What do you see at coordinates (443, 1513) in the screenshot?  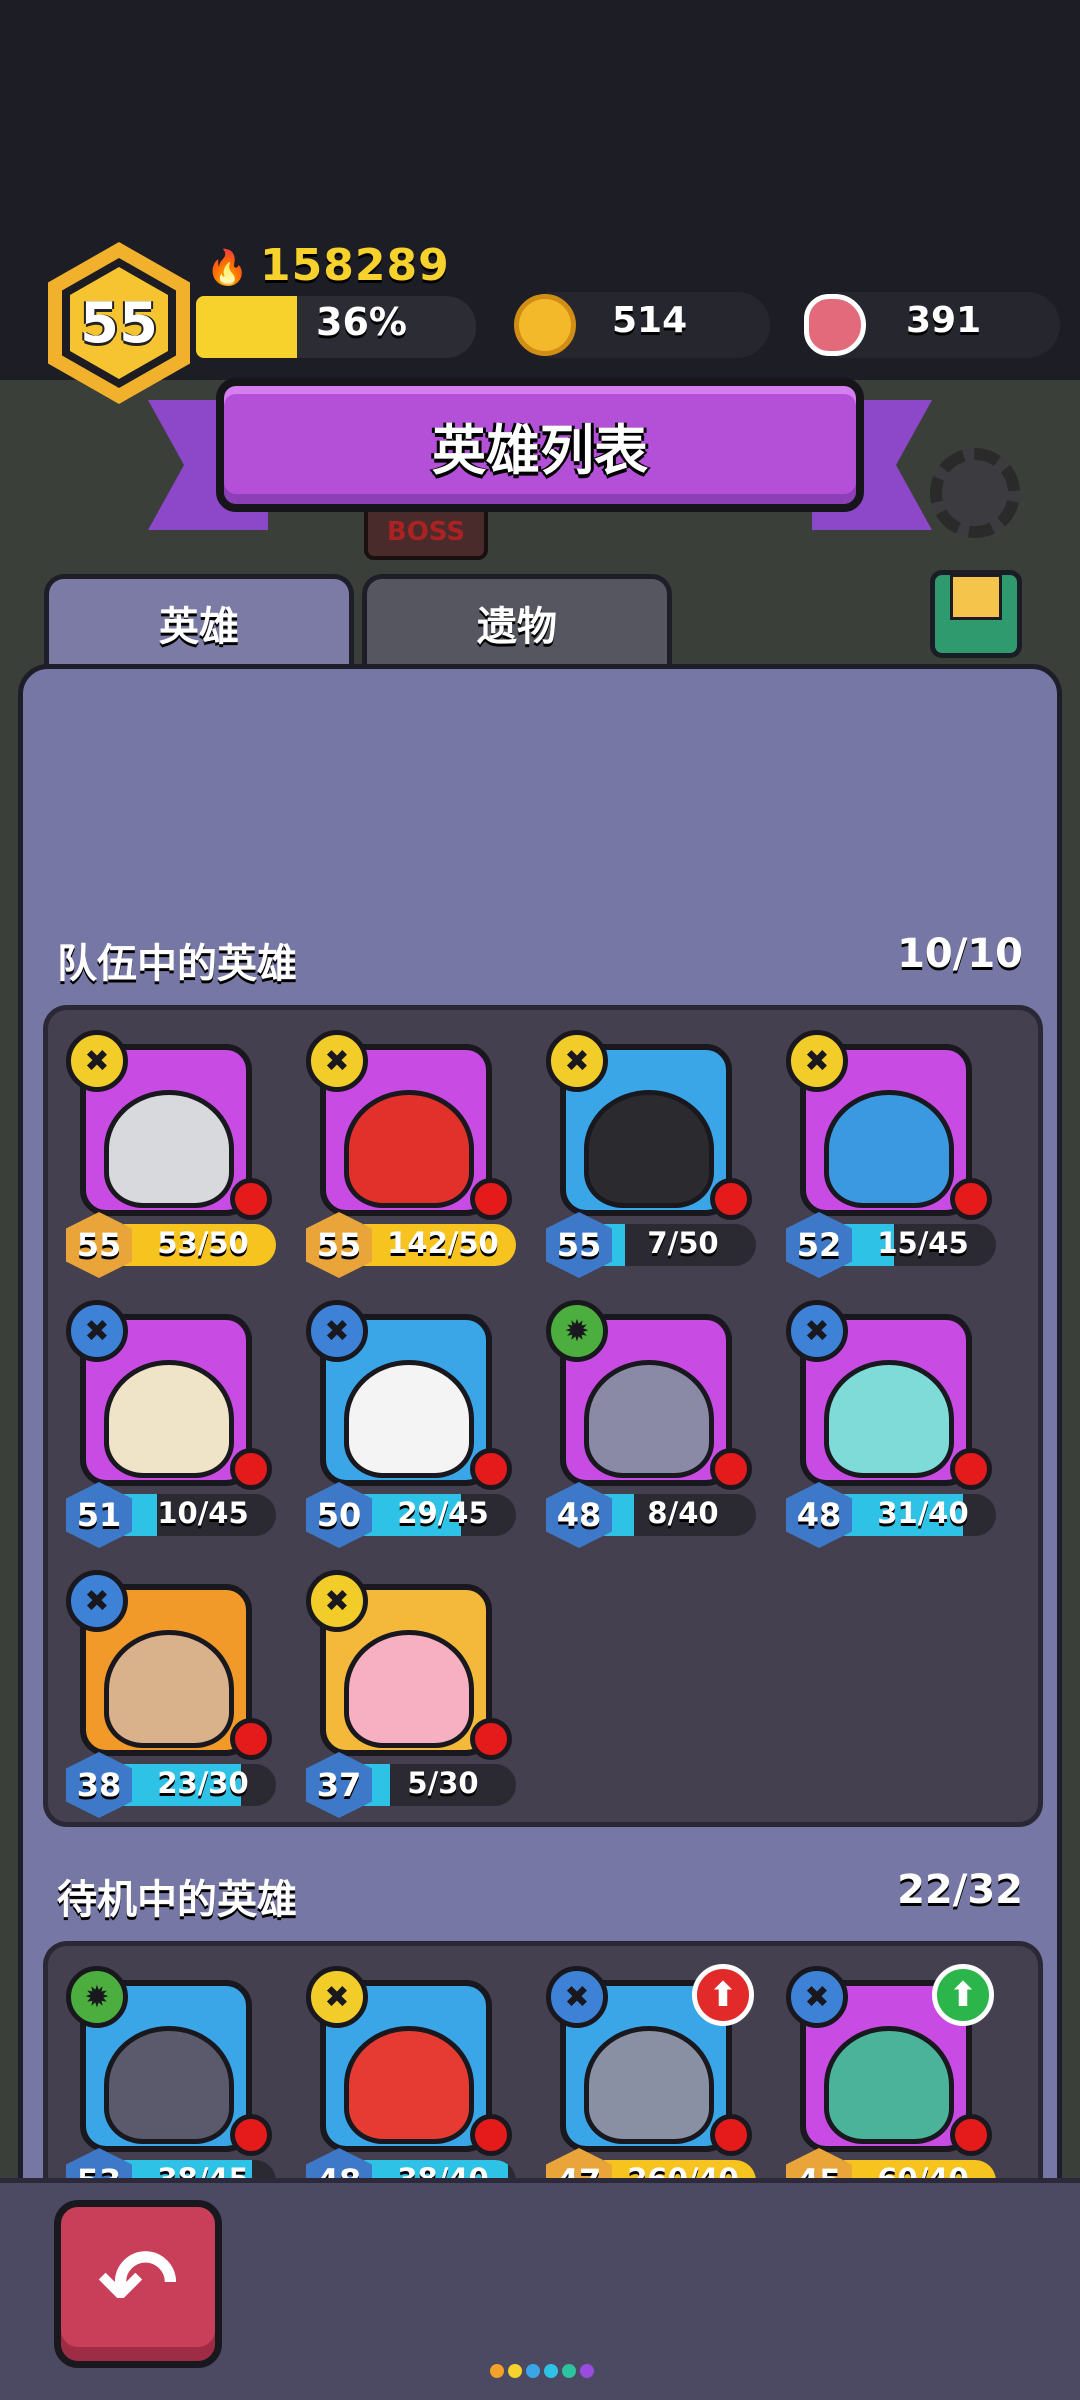 I see `shard-count: 29/45` at bounding box center [443, 1513].